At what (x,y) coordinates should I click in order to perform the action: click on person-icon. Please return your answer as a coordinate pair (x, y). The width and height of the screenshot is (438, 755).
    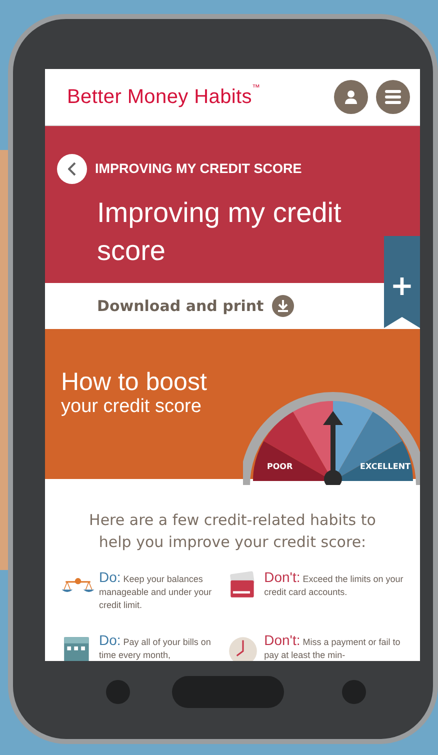
    Looking at the image, I should click on (351, 97).